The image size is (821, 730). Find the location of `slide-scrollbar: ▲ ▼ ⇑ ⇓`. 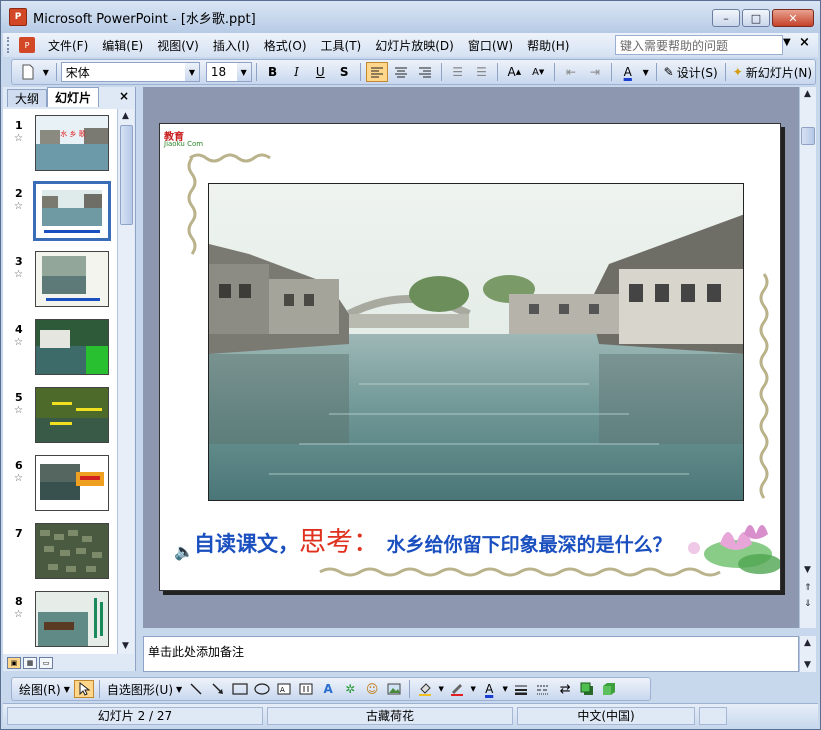

slide-scrollbar: ▲ ▼ ⇑ ⇓ is located at coordinates (807, 357).